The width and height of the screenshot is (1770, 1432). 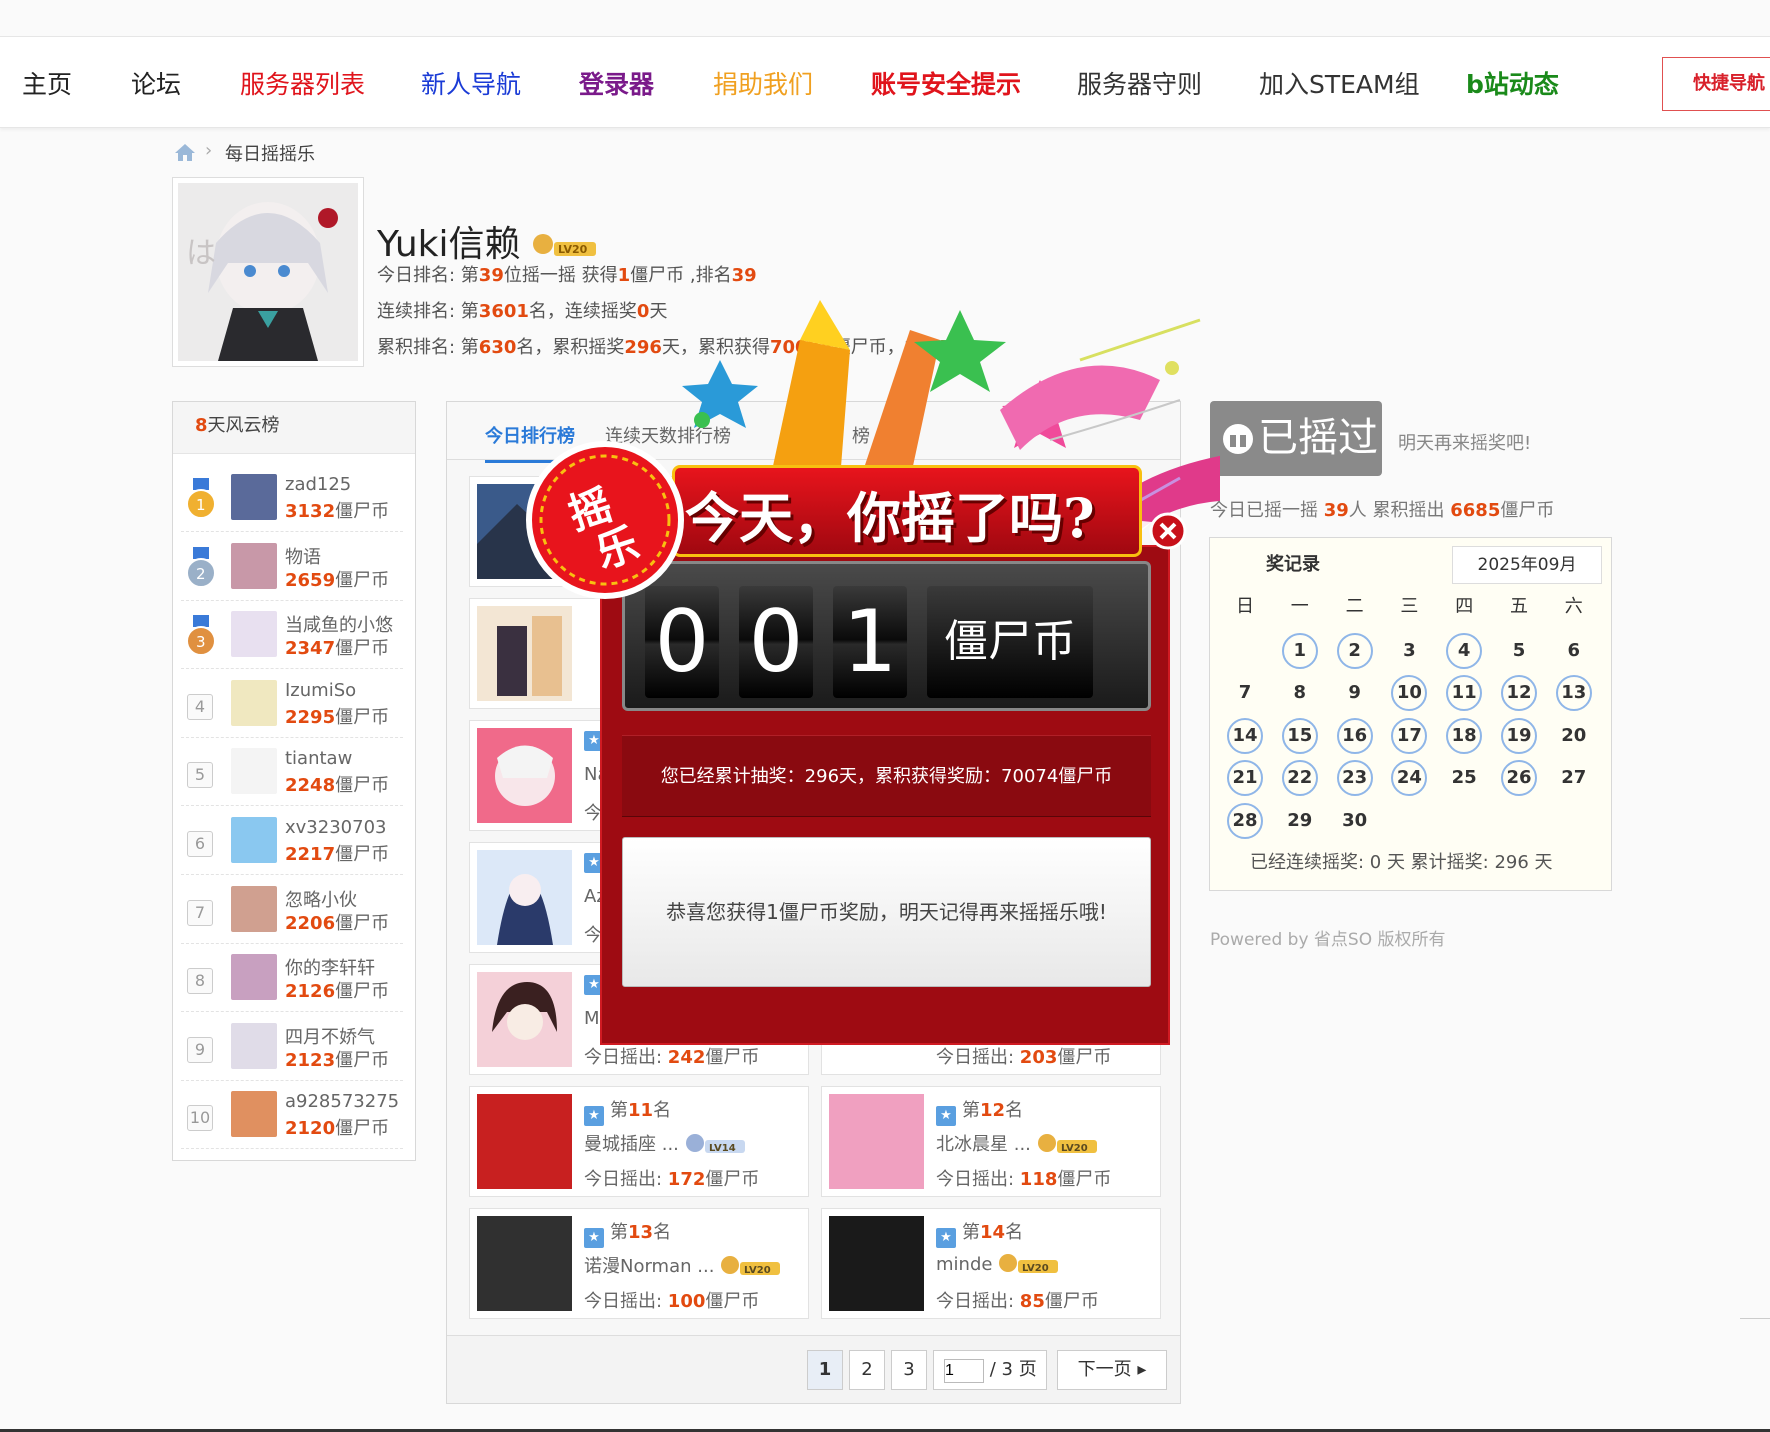 I want to click on rank-card: ★ 第12名 北冰晨星 ... LV20 今日摇出: 118僵尸币, so click(x=991, y=1141).